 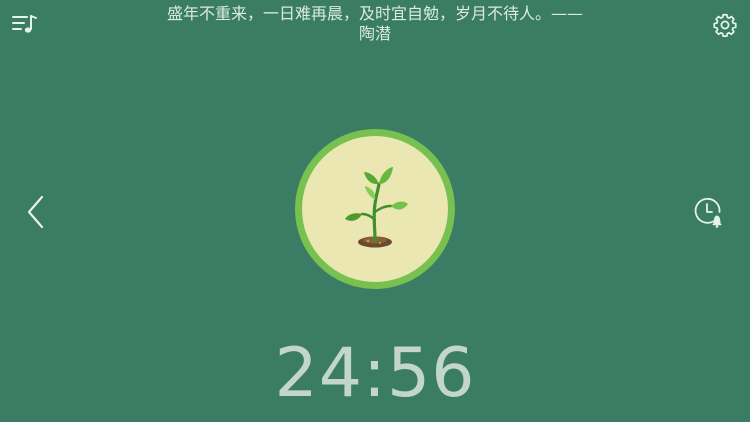 I want to click on music-list-icon, so click(x=24, y=24).